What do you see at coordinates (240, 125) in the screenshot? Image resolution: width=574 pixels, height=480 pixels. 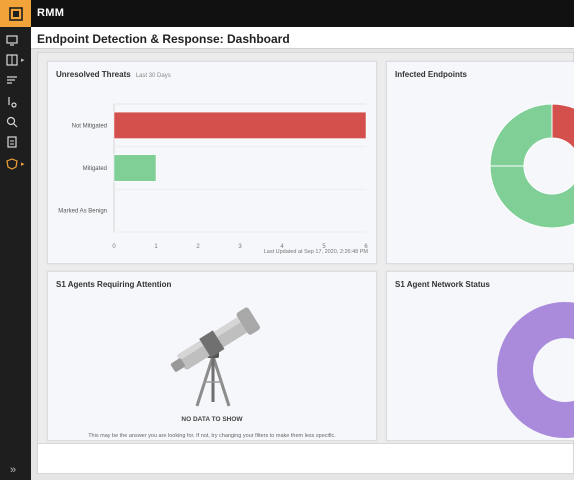 I see `bar-not-mitigated` at bounding box center [240, 125].